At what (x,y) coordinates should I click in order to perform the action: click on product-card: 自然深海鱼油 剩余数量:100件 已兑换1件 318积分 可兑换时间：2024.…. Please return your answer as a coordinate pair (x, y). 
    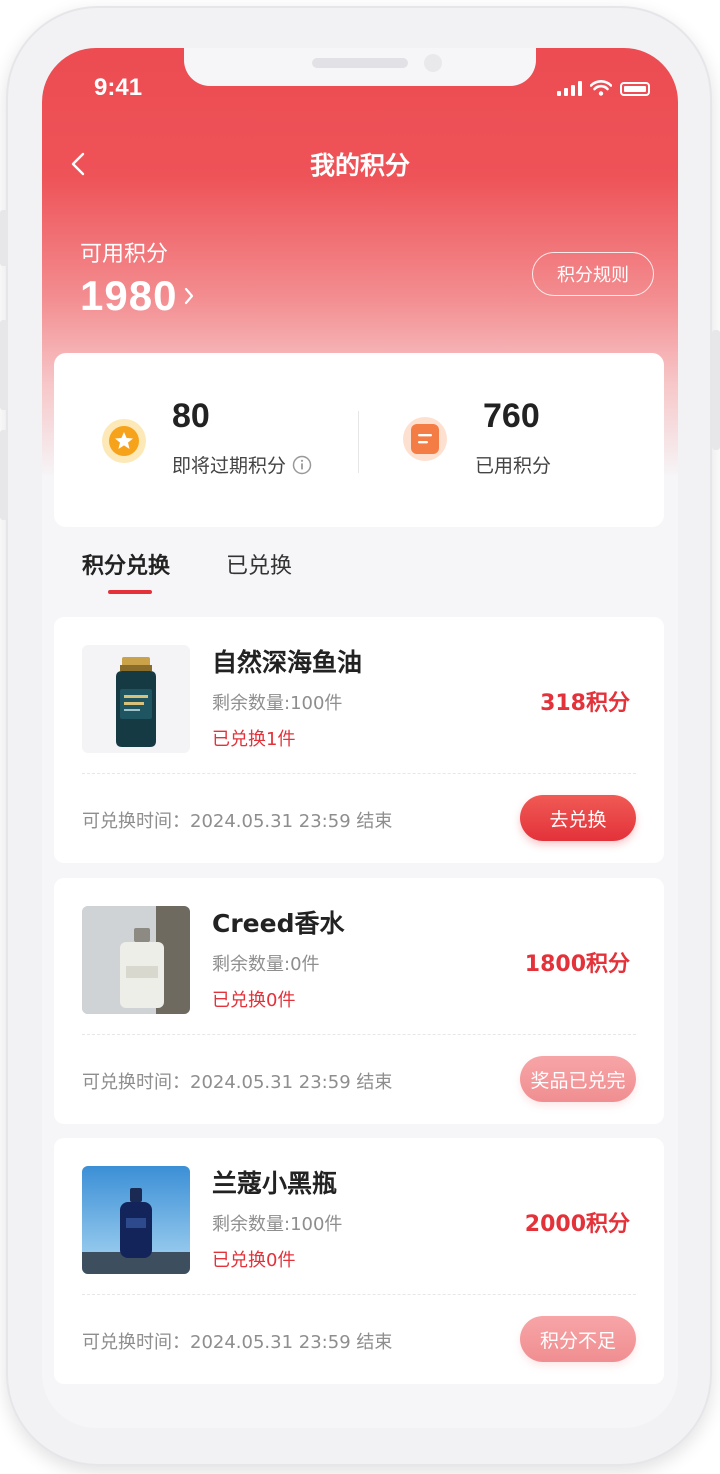
    Looking at the image, I should click on (359, 740).